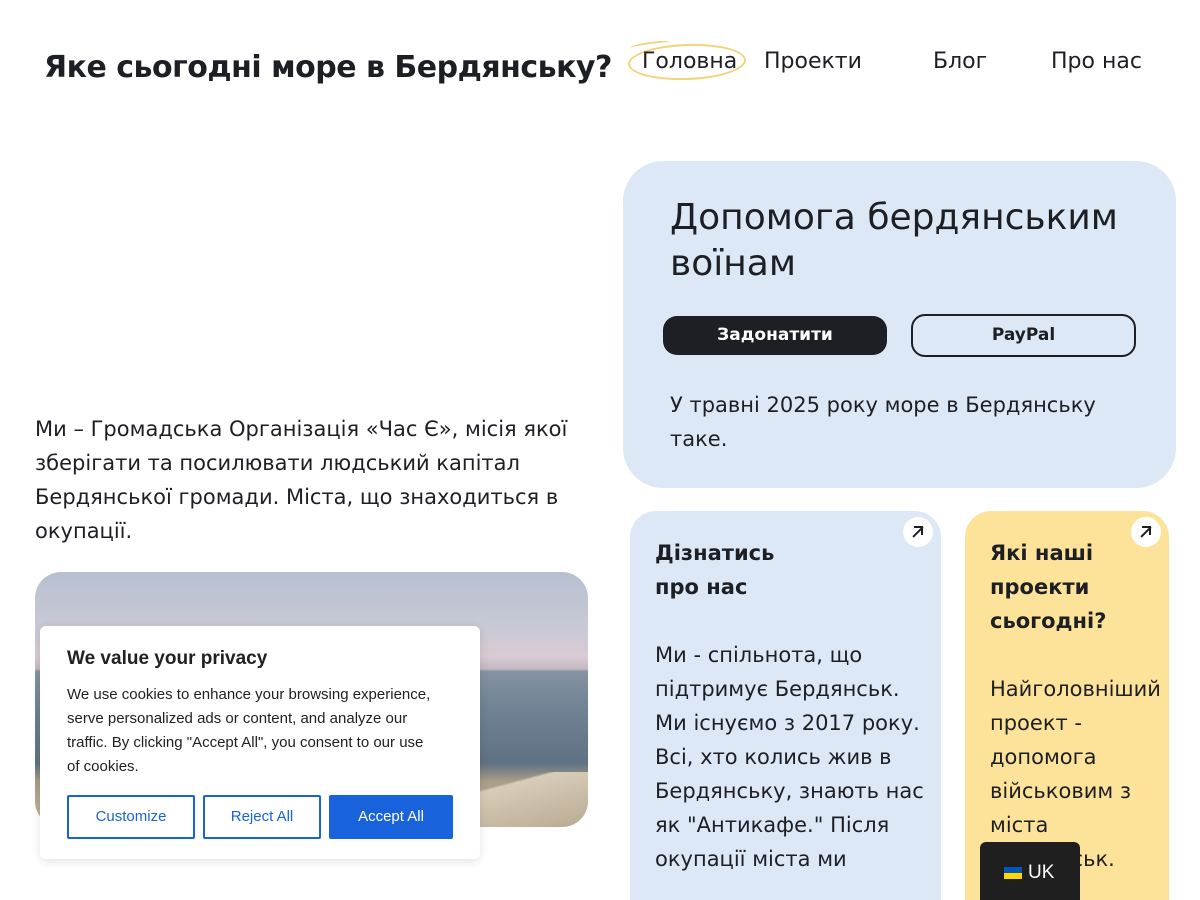  I want to click on accept-all-button: Accept All, so click(391, 817).